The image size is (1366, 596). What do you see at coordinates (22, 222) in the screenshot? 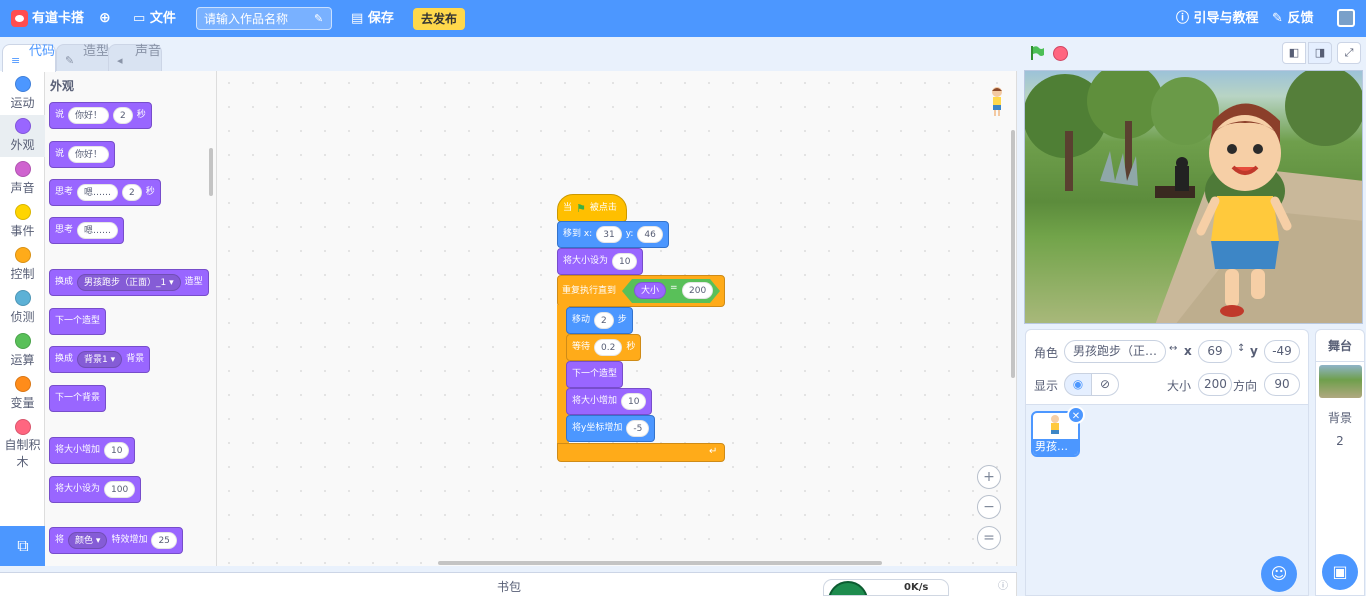
I see `category-events: 事件` at bounding box center [22, 222].